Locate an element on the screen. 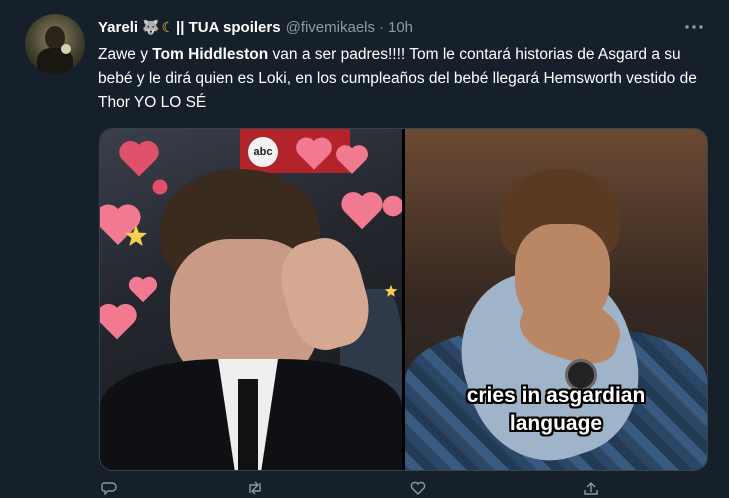  meme-caption-line1: cries in asgardian is located at coordinates (556, 395).